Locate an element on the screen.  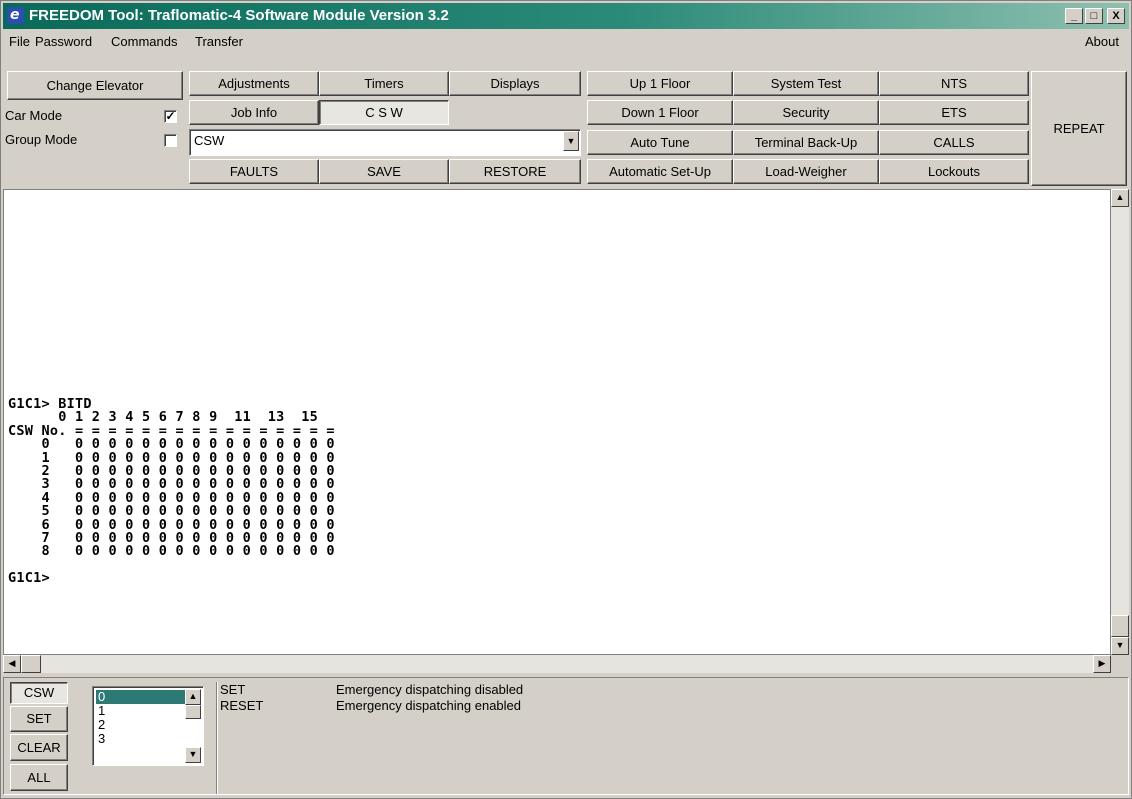
calls-button: CALLS is located at coordinates (954, 142).